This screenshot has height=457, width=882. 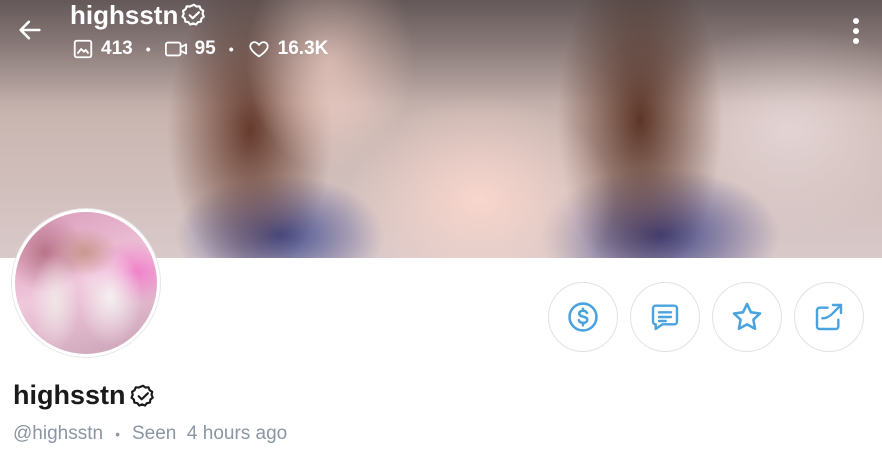 I want to click on header-username-block: highsstn, so click(x=138, y=15).